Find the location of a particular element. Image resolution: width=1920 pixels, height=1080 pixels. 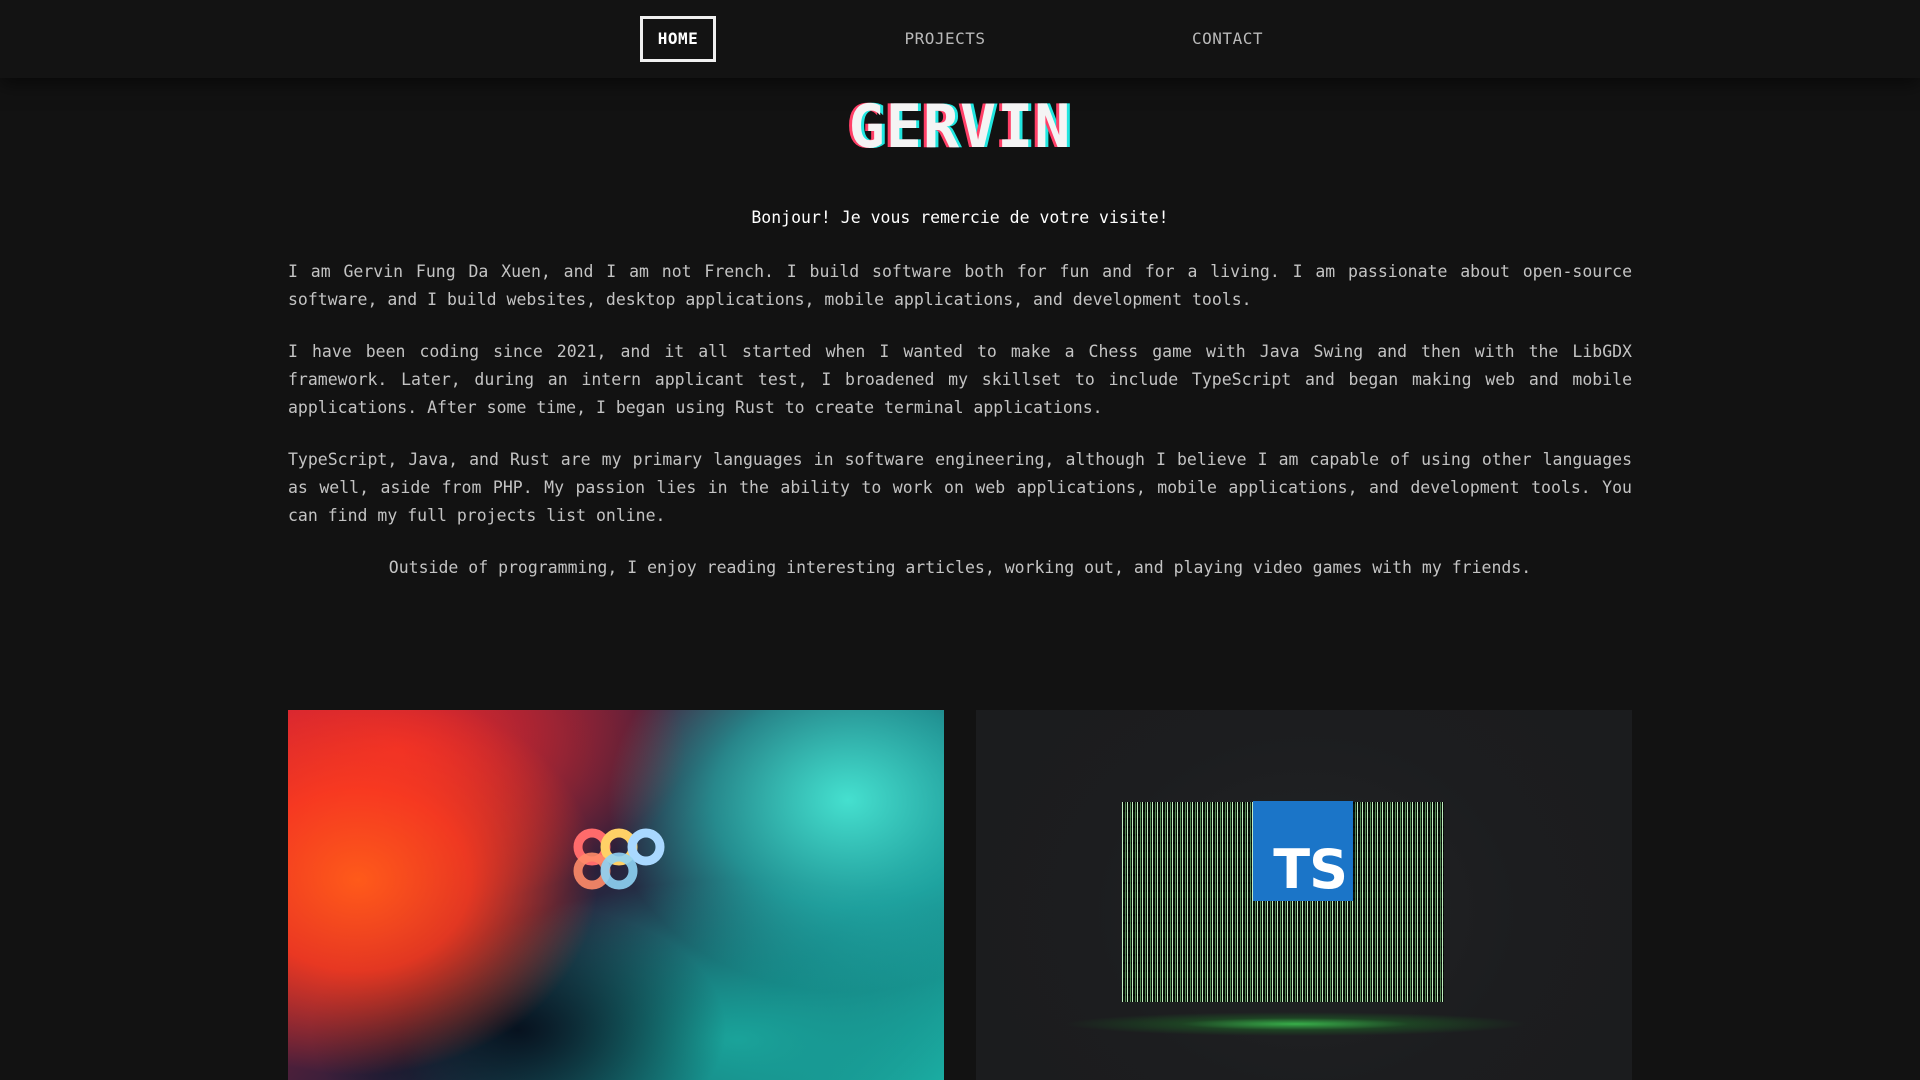

project-card-right: TS is located at coordinates (1304, 895).